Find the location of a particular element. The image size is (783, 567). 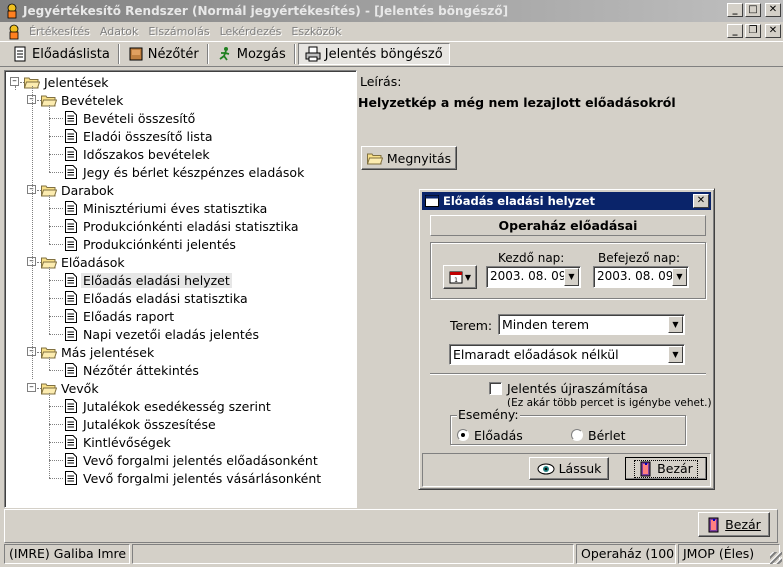

tree-item: Produkciónkénti jelentés is located at coordinates (151, 244).